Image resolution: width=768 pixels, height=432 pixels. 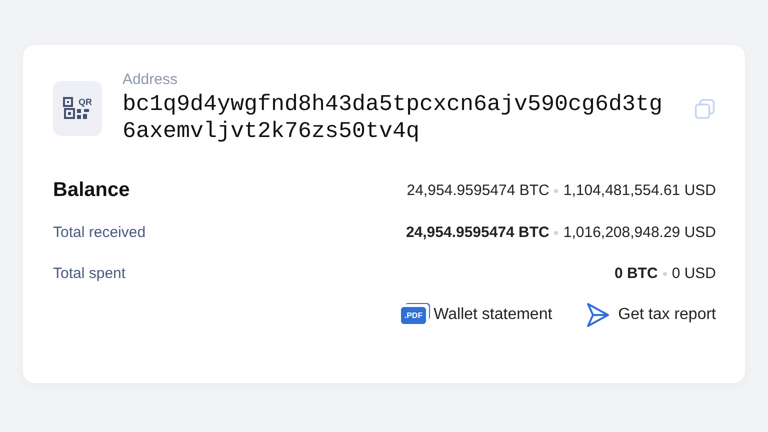 I want to click on pdf-icon: .PDF, so click(x=413, y=315).